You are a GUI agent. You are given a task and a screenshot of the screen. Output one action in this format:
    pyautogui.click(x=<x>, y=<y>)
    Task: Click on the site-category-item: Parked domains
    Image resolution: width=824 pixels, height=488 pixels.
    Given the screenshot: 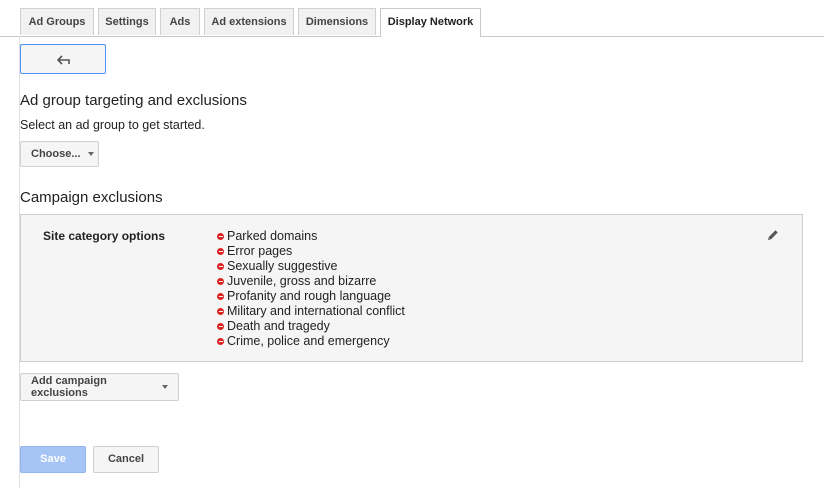 What is the action you would take?
    pyautogui.click(x=311, y=236)
    